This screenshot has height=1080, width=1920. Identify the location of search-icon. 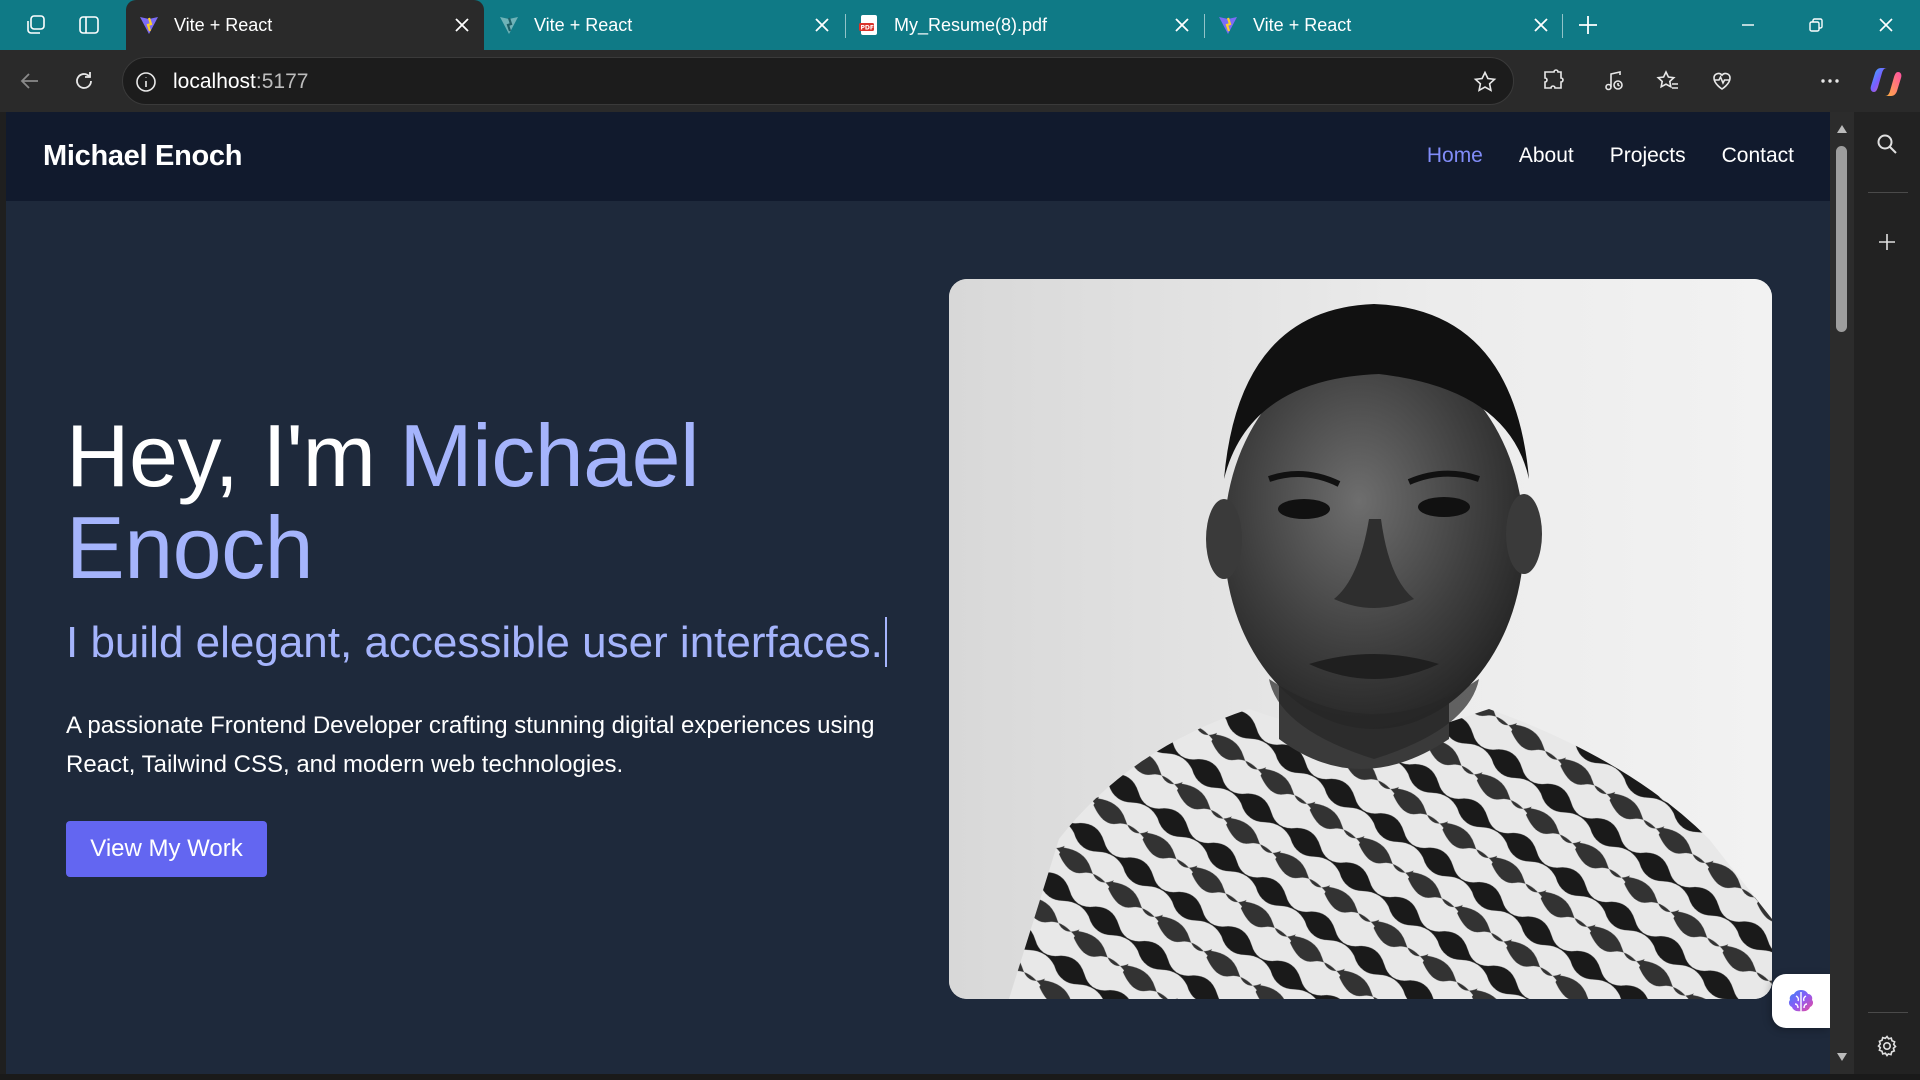
(1887, 144).